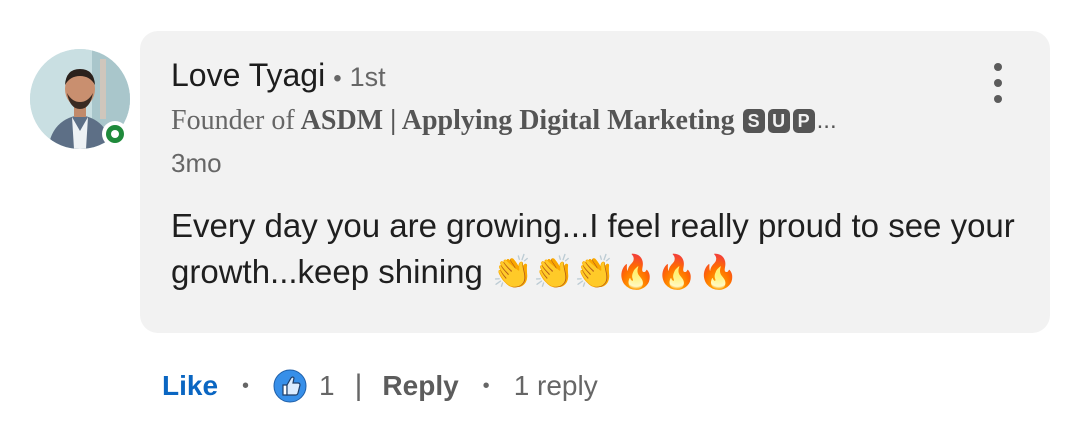  I want to click on headline-boxed-letters: S U P, so click(778, 121).